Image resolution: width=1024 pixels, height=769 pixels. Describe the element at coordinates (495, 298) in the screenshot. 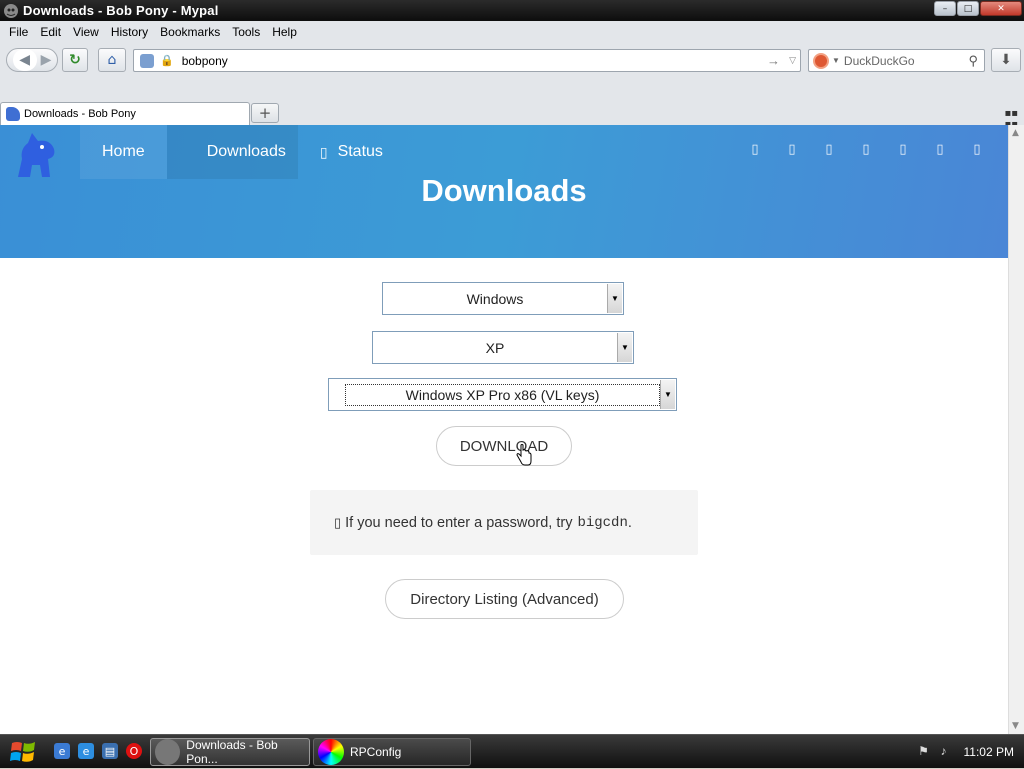

I see `os-select-value: Windows` at that location.